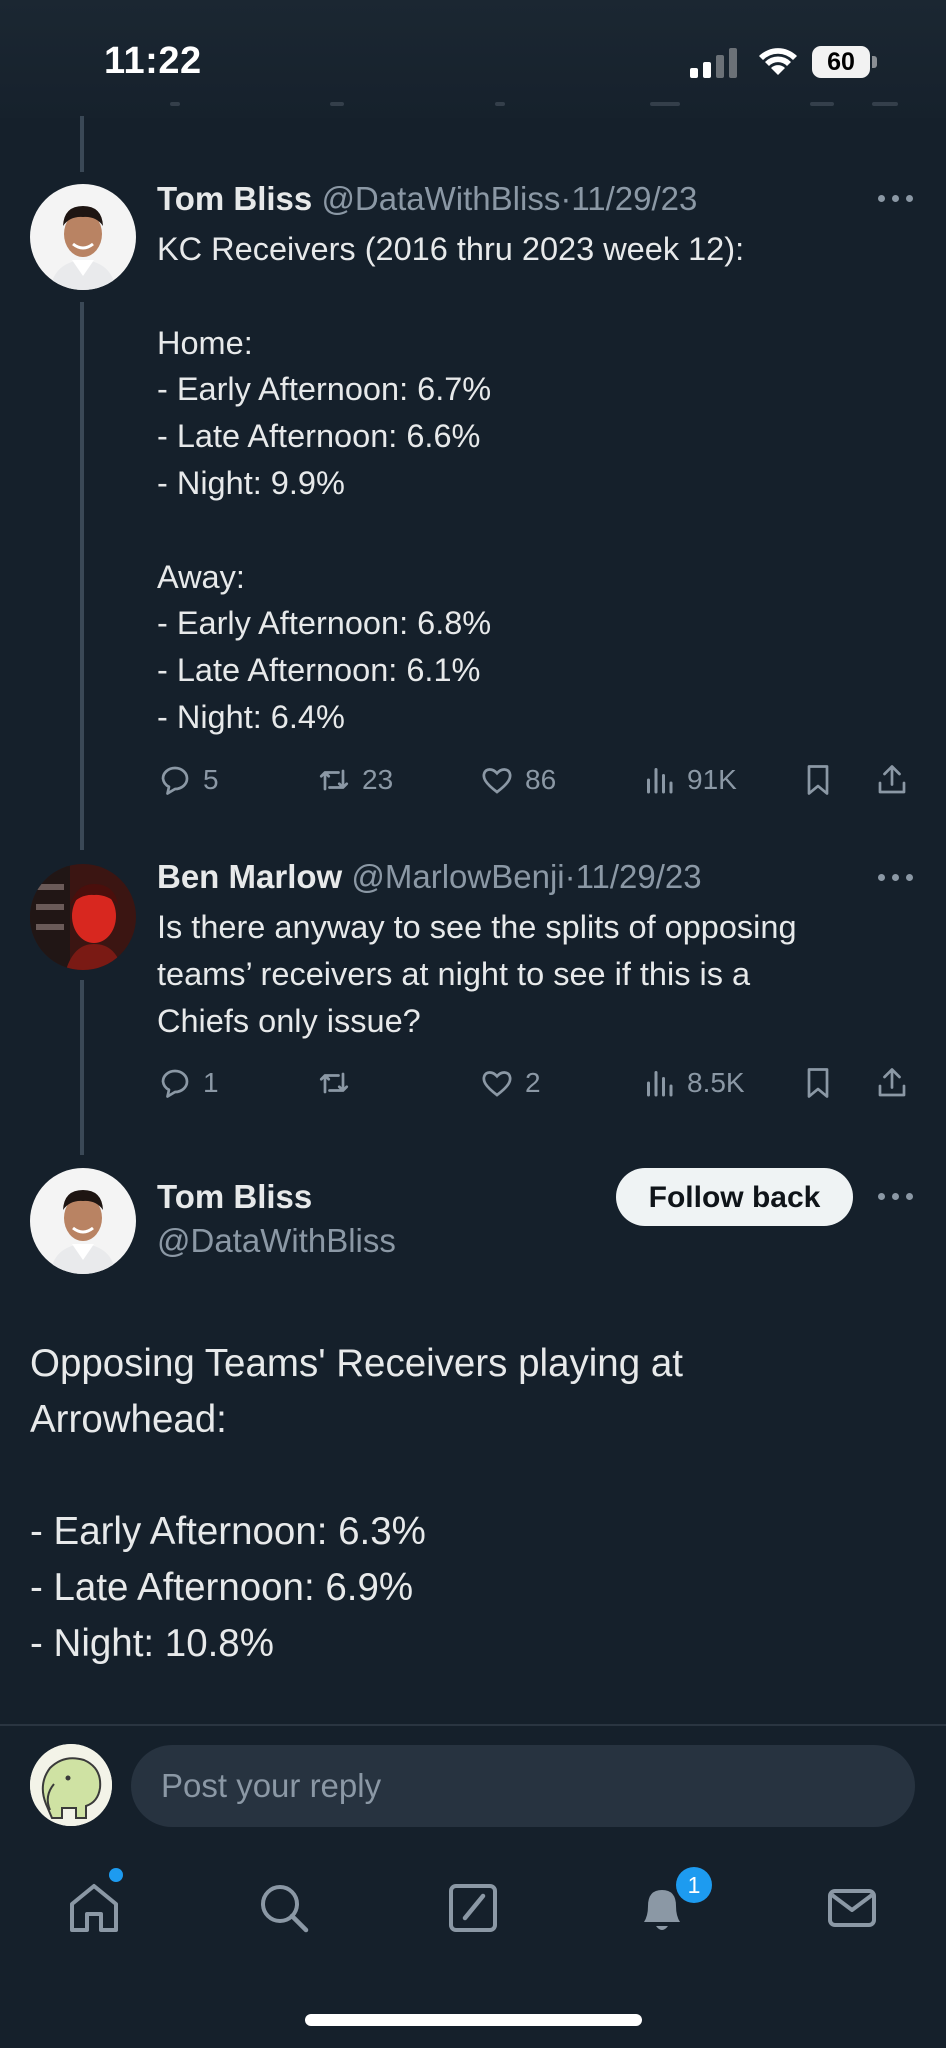  I want to click on repost-button, so click(339, 1083).